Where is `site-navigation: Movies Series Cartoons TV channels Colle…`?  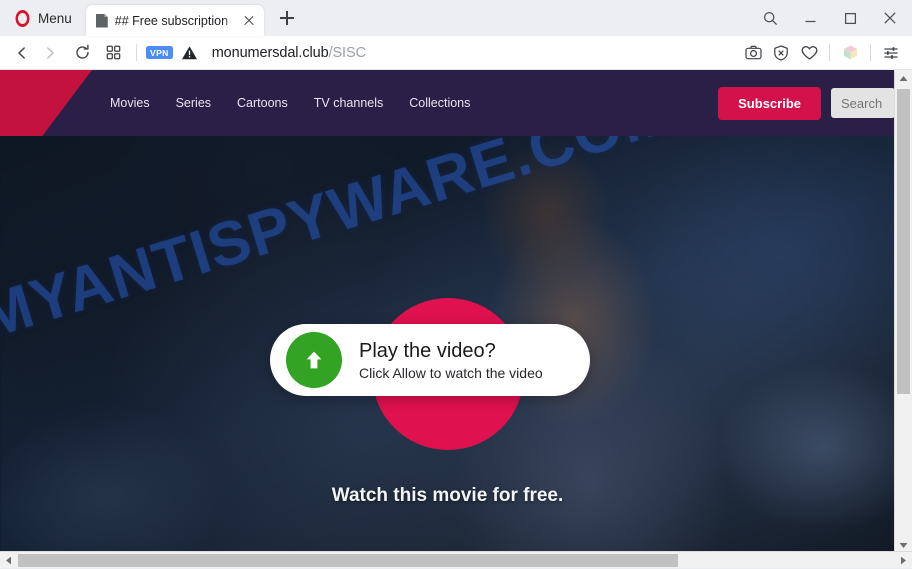
site-navigation: Movies Series Cartoons TV channels Colle… is located at coordinates (290, 103).